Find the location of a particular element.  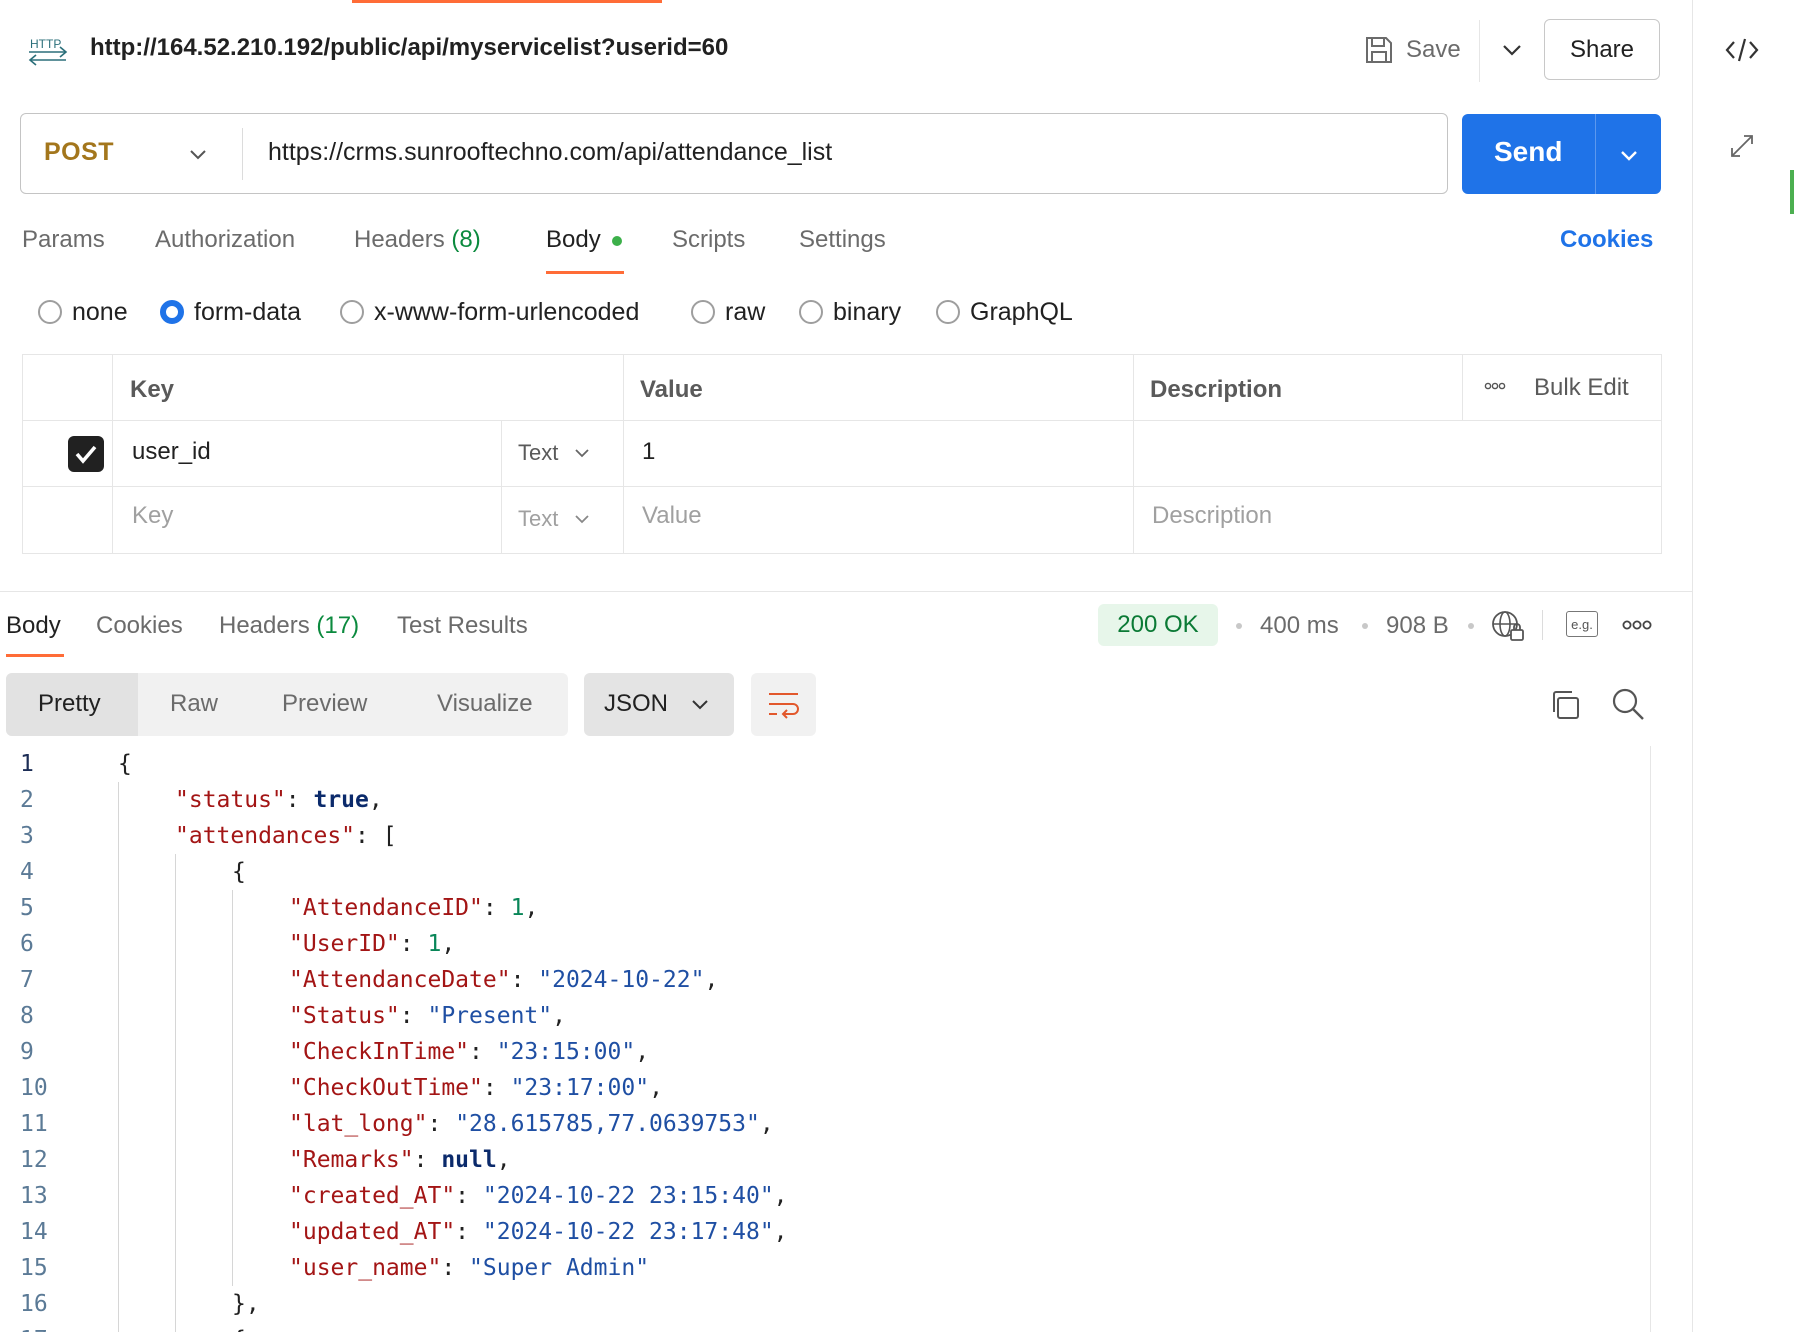

new-key-input: Key is located at coordinates (152, 516).